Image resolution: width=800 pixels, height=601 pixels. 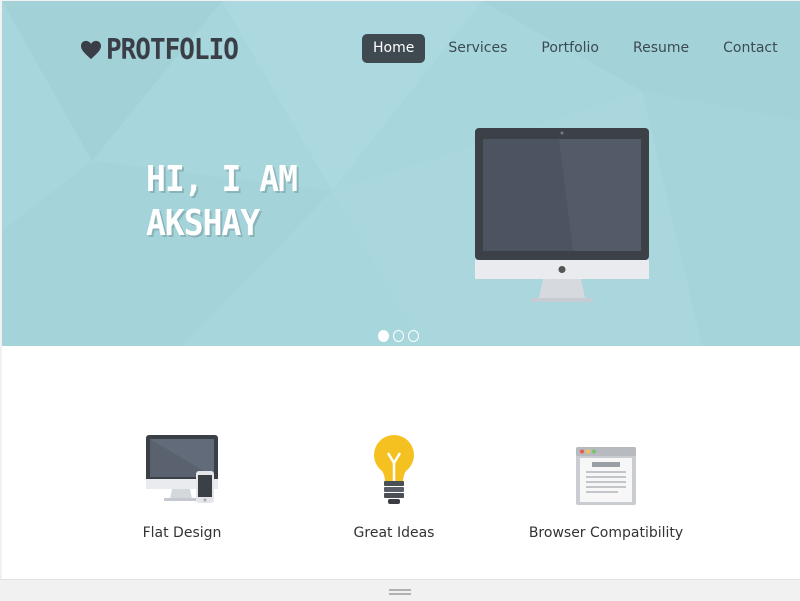 I want to click on feature-label: Great Ideas, so click(x=394, y=533).